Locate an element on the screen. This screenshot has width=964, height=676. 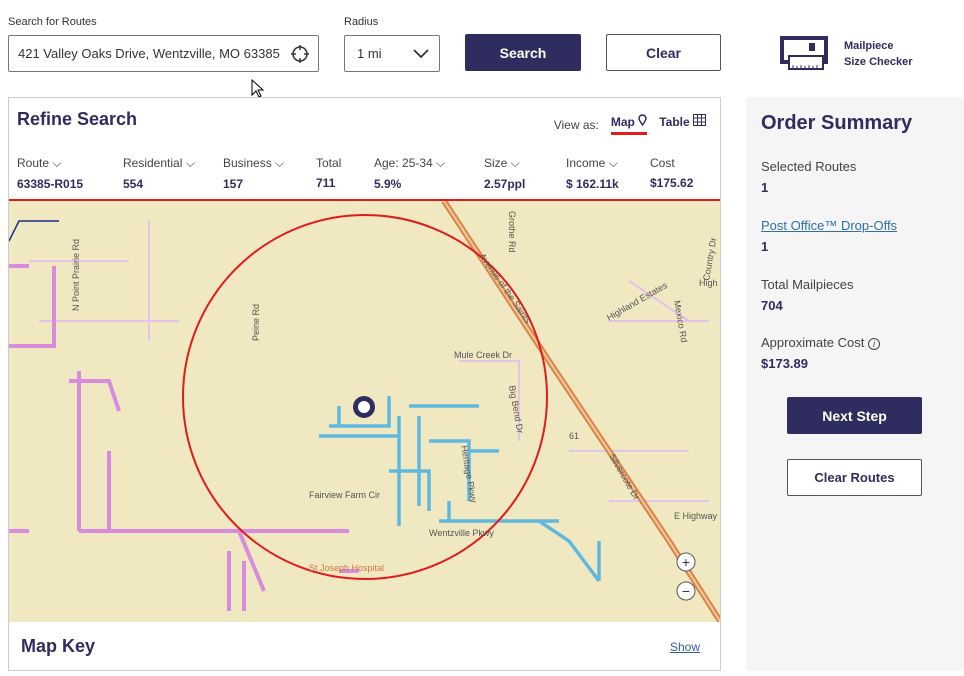
clear-routes-button: Clear Routes is located at coordinates (854, 477).